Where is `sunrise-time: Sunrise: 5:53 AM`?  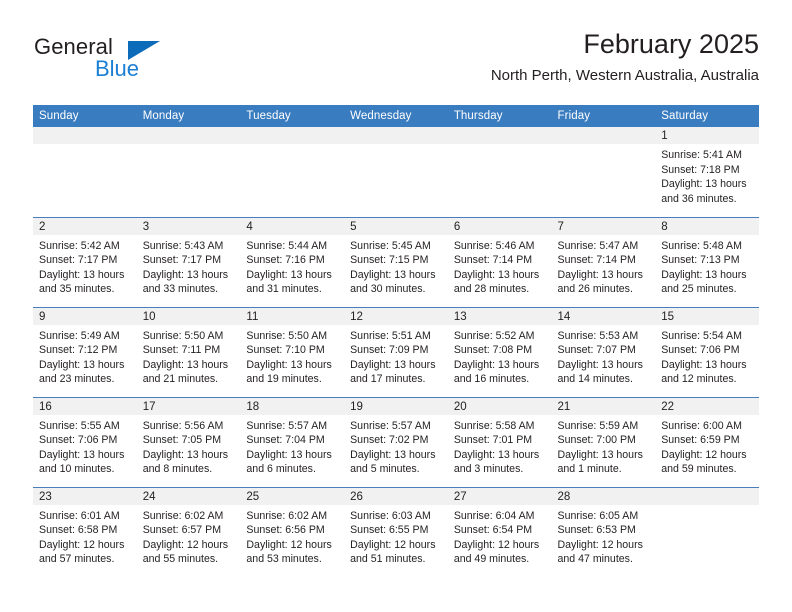
sunrise-time: Sunrise: 5:53 AM is located at coordinates (598, 335).